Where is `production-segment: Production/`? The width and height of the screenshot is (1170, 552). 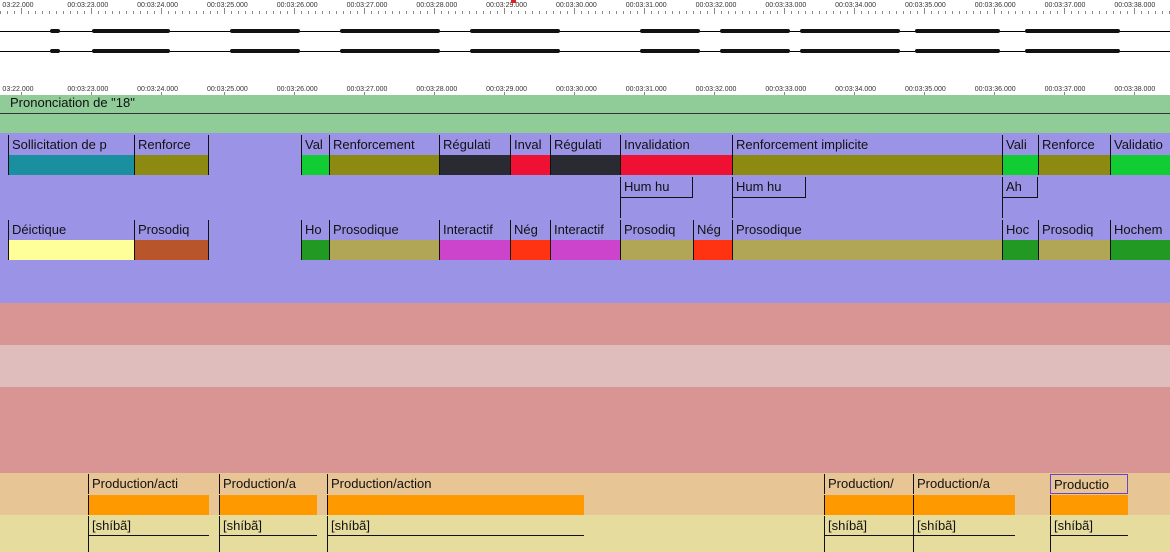 production-segment: Production/ is located at coordinates (868, 484).